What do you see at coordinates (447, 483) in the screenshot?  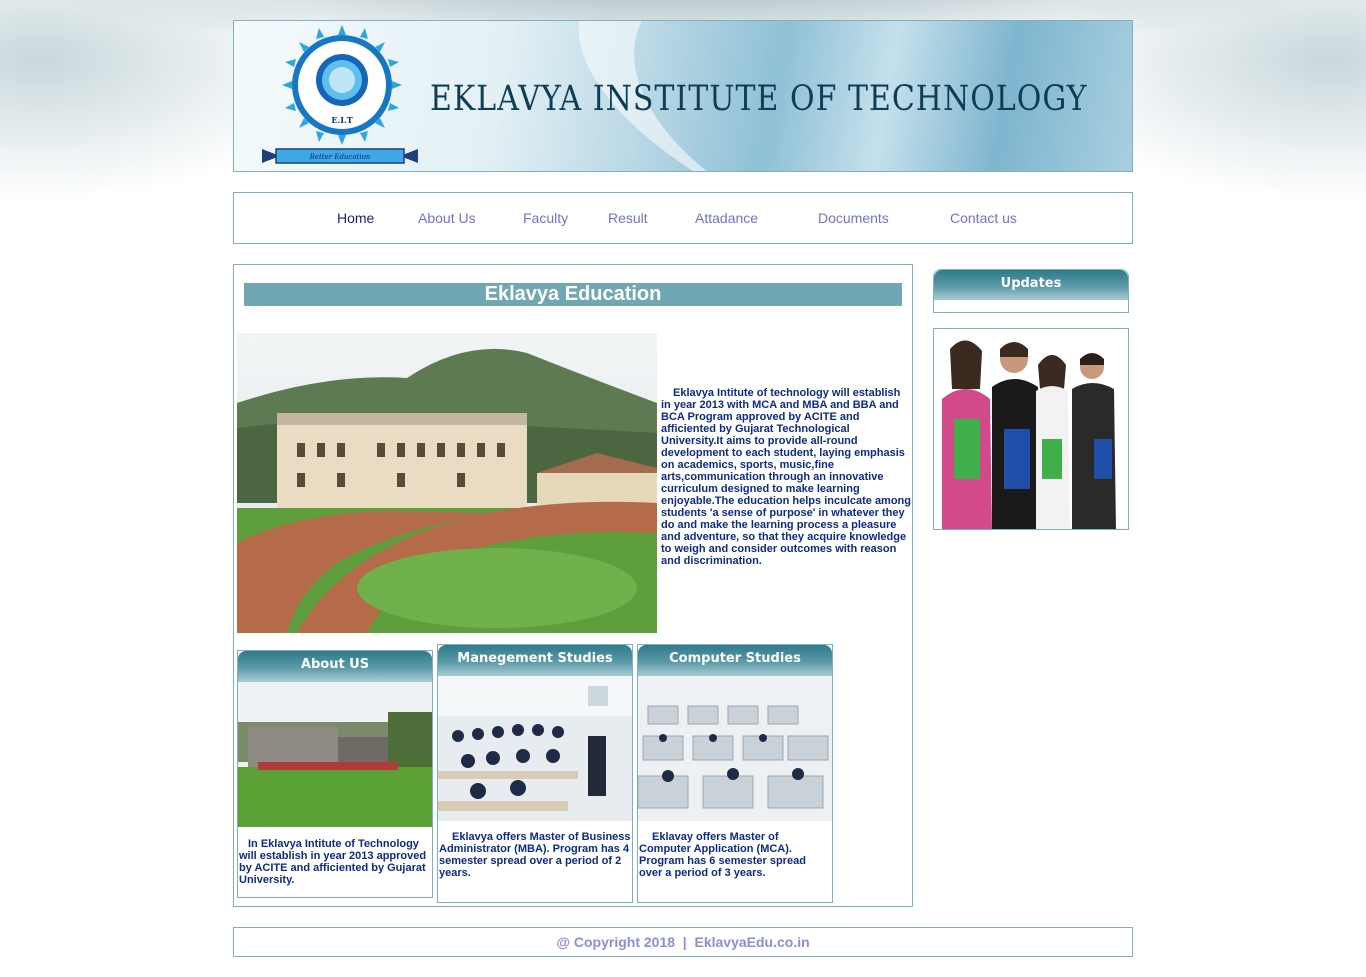 I see `campus-photo` at bounding box center [447, 483].